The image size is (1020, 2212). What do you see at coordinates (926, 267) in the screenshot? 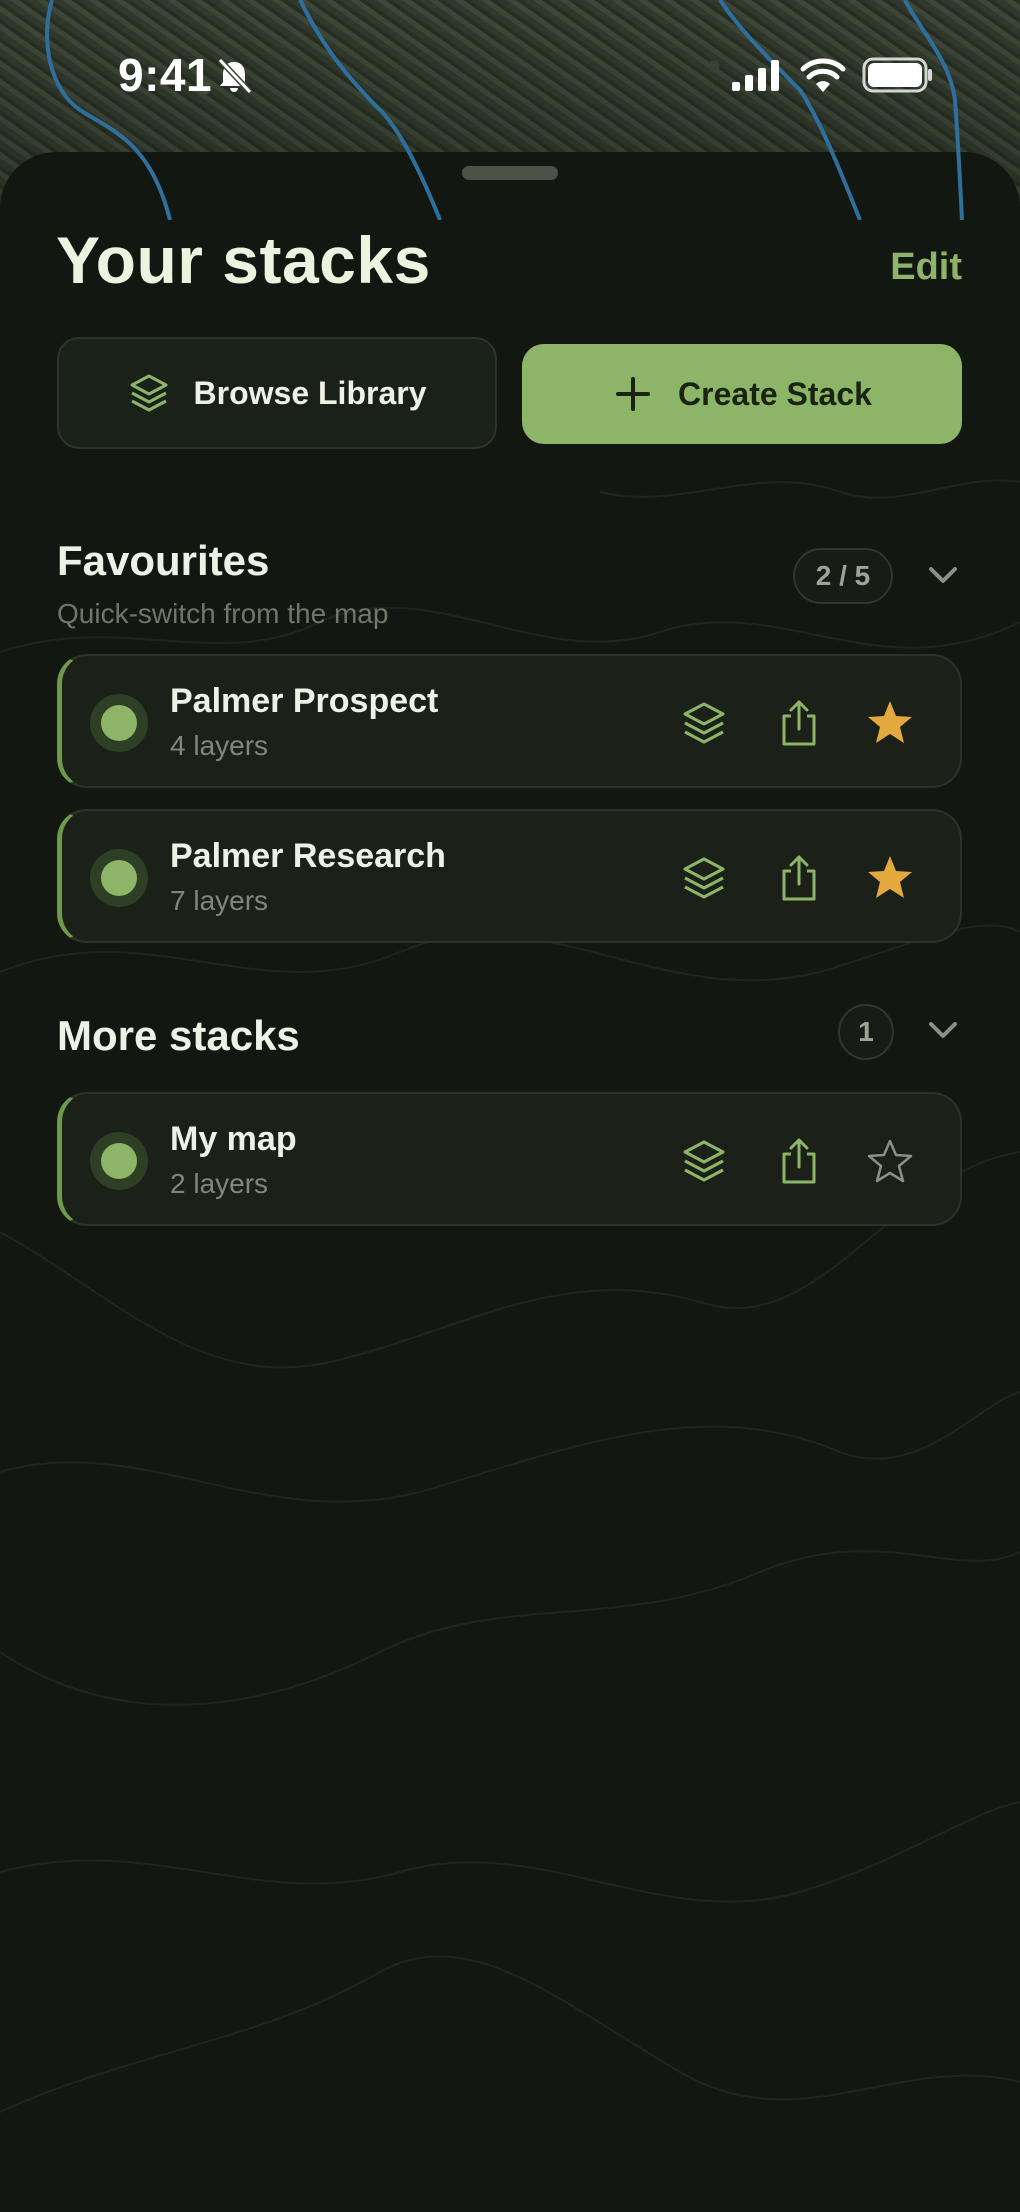
I see `edit-button: Edit` at bounding box center [926, 267].